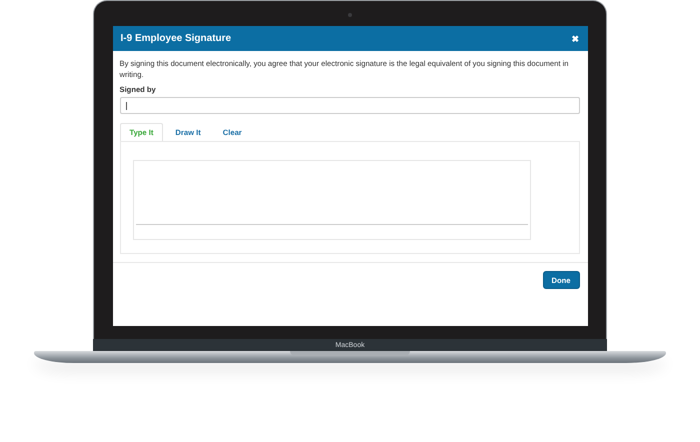 This screenshot has width=700, height=442. What do you see at coordinates (350, 15) in the screenshot?
I see `camera-icon` at bounding box center [350, 15].